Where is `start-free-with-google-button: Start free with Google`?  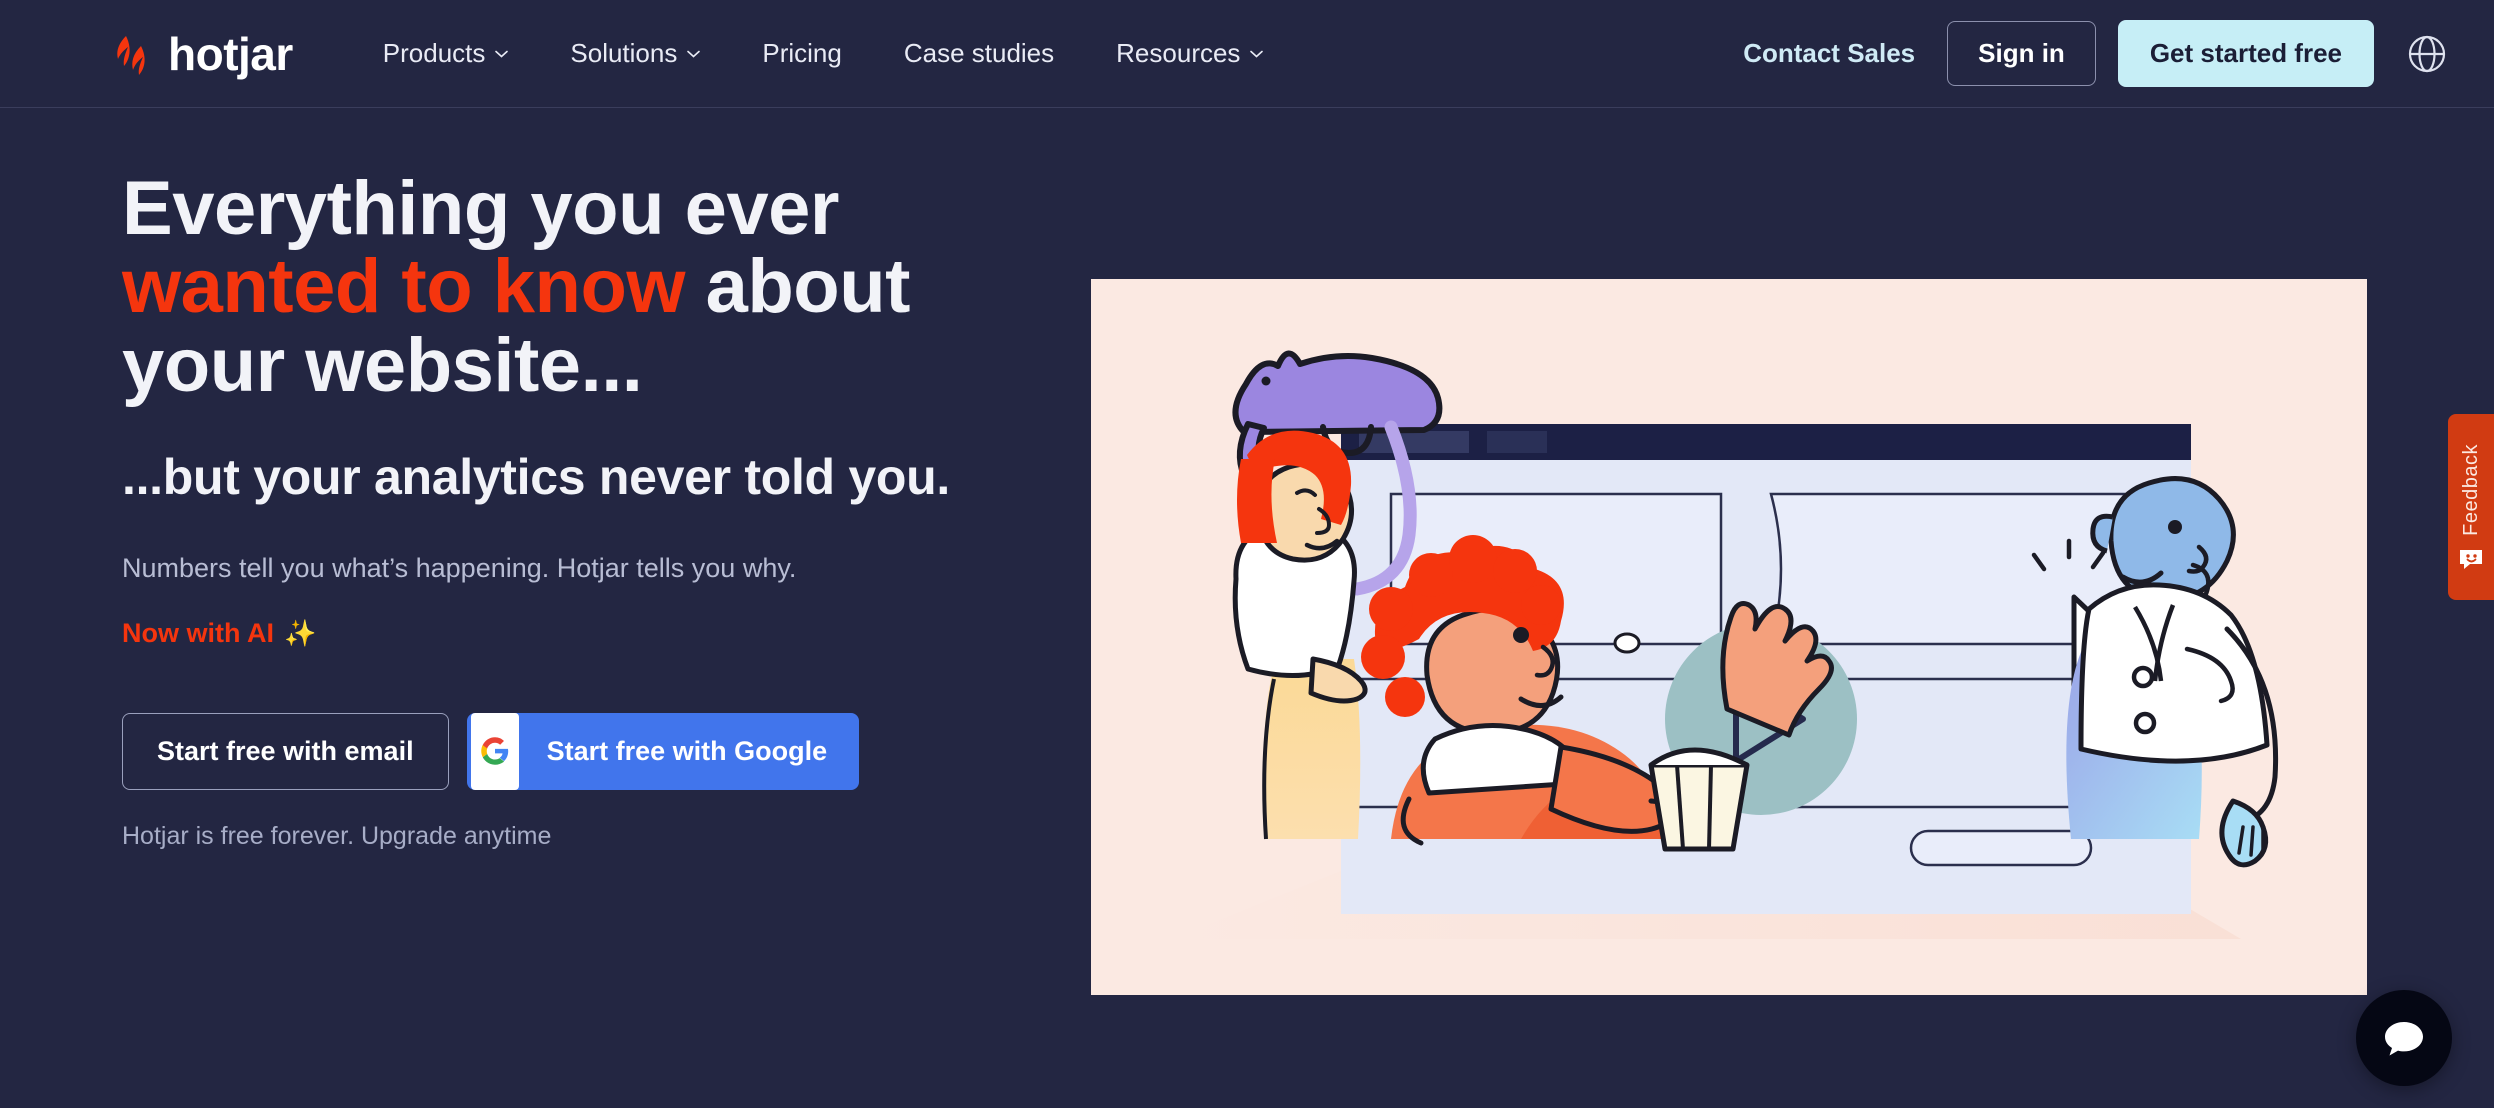 start-free-with-google-button: Start free with Google is located at coordinates (663, 751).